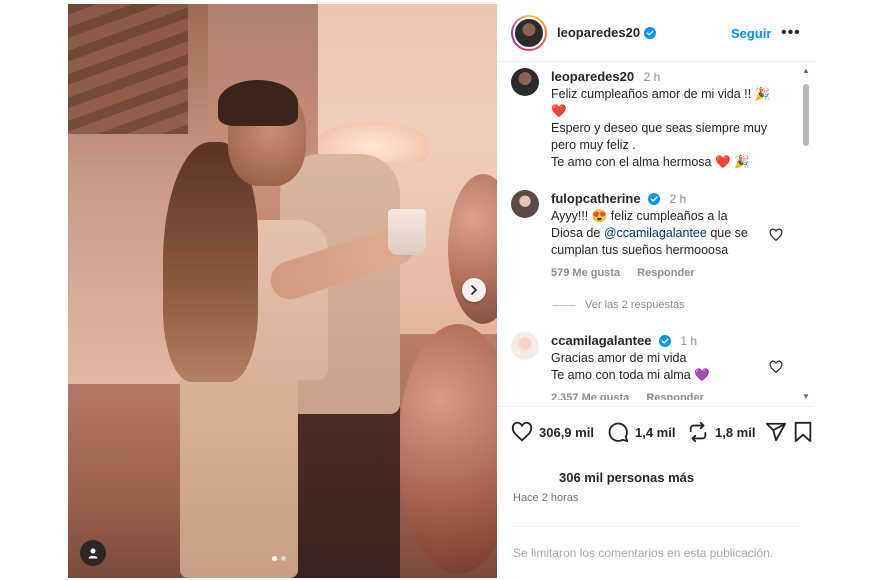 The height and width of the screenshot is (580, 870). What do you see at coordinates (407, 232) in the screenshot?
I see `photo-cup` at bounding box center [407, 232].